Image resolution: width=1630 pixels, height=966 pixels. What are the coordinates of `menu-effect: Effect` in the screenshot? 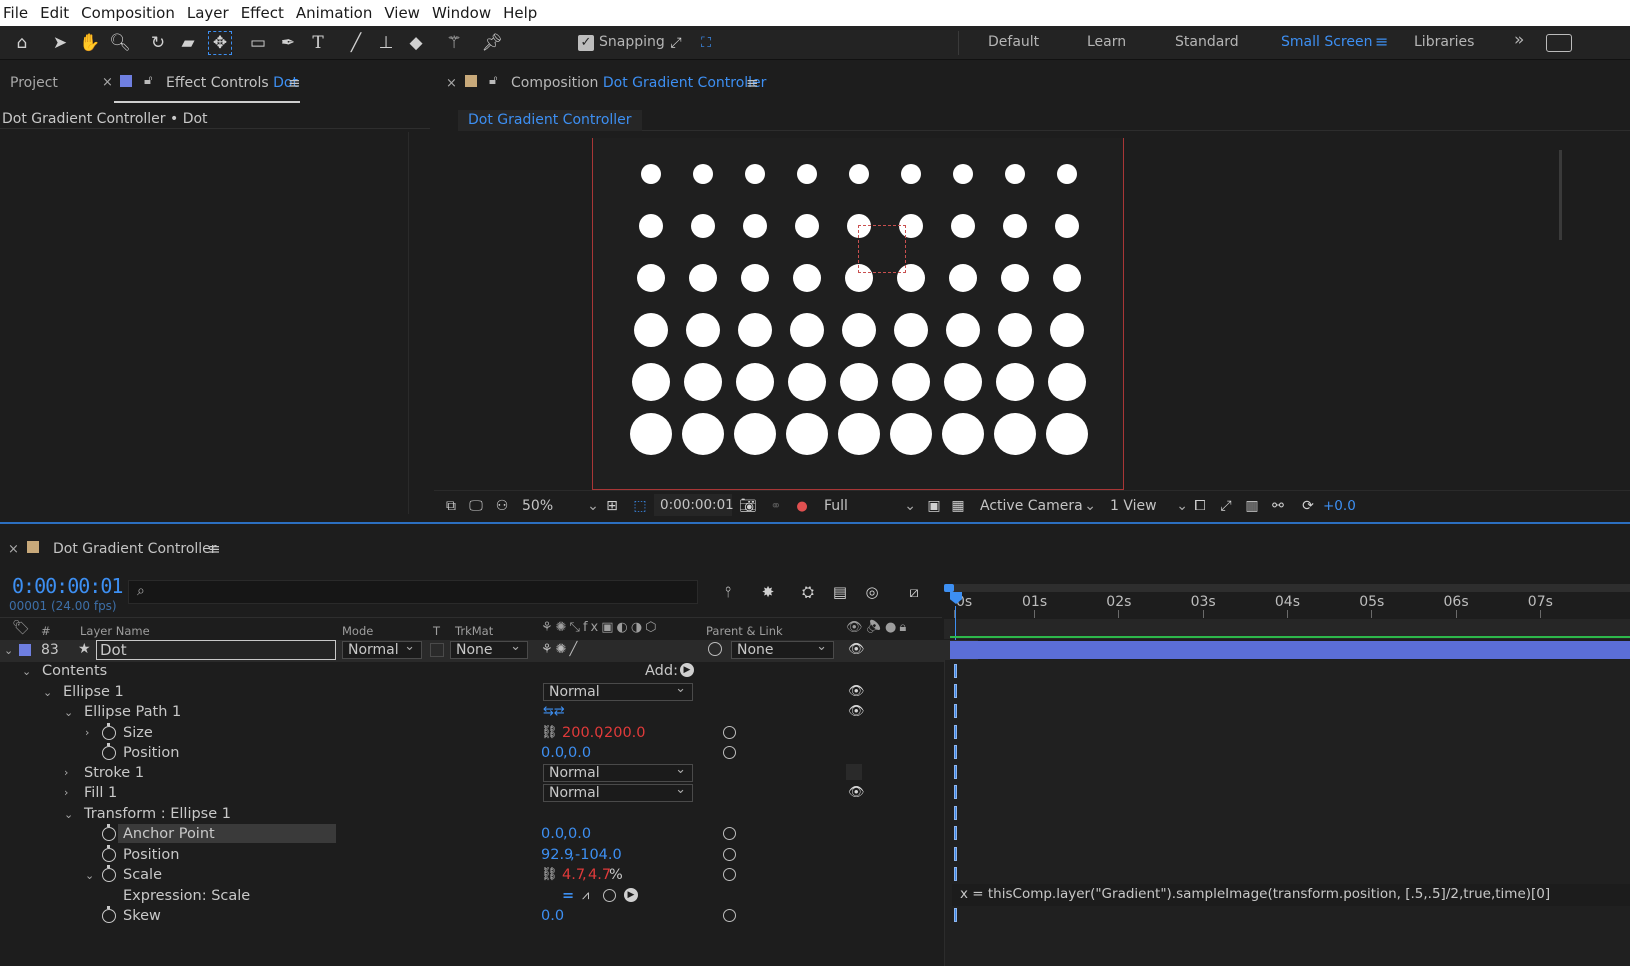 It's located at (262, 13).